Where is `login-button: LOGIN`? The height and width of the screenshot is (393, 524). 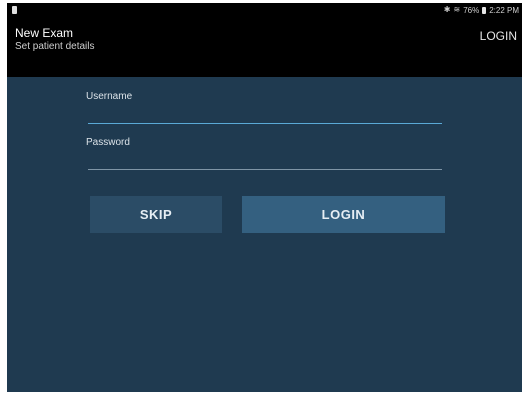 login-button: LOGIN is located at coordinates (343, 214).